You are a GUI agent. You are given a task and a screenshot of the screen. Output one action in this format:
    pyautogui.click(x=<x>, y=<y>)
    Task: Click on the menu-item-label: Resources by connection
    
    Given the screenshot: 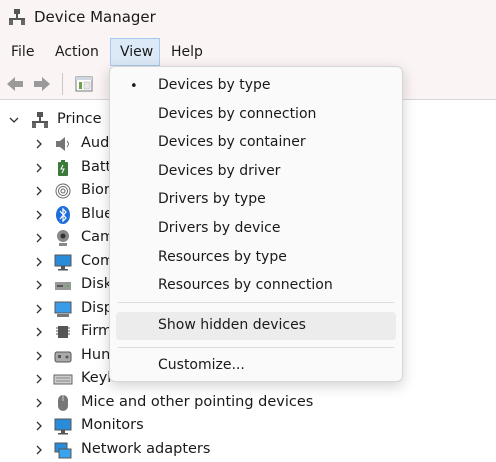 What is the action you would take?
    pyautogui.click(x=245, y=285)
    